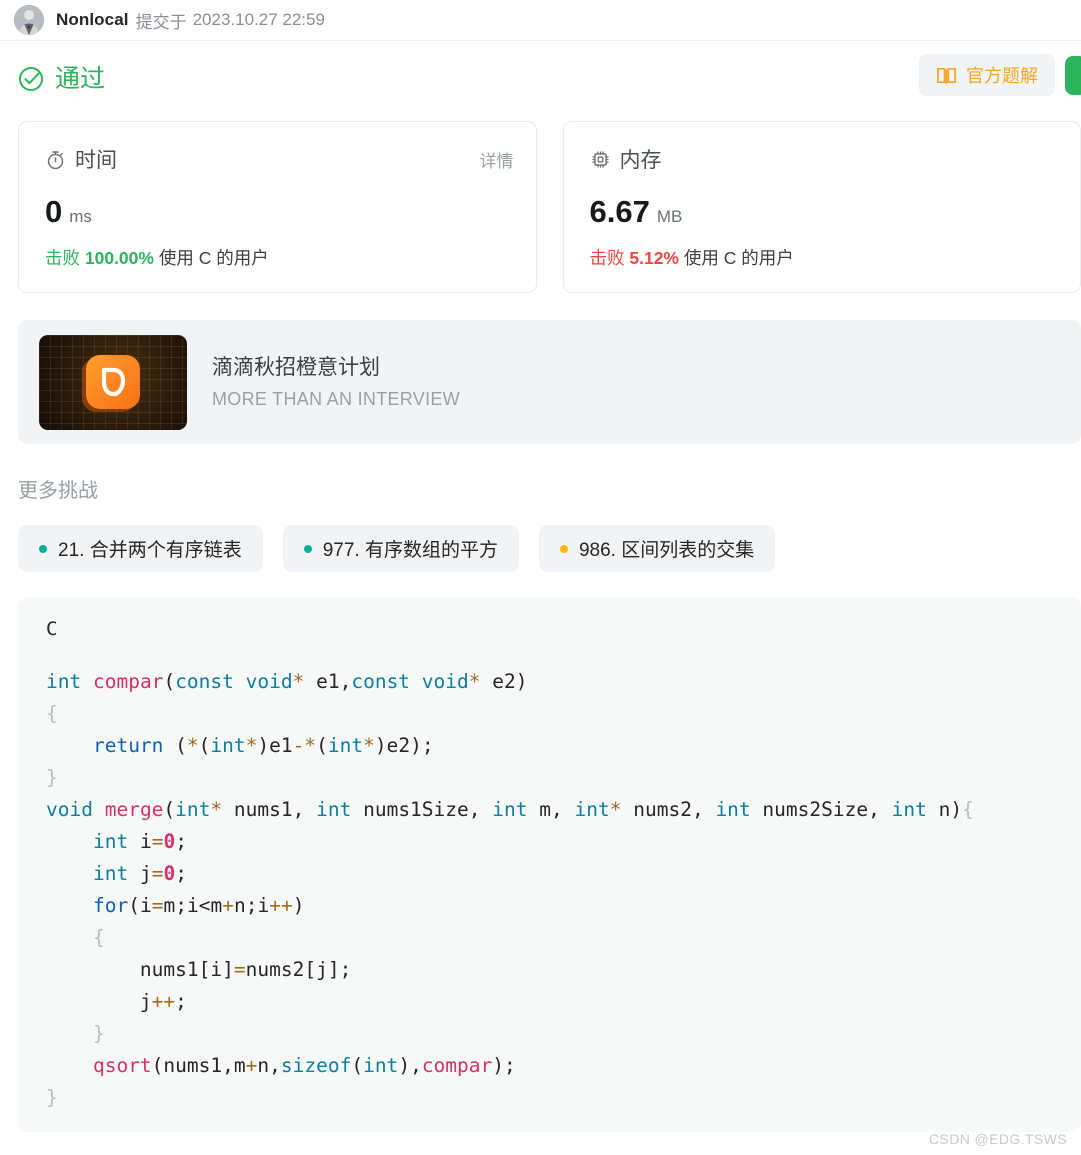 This screenshot has width=1081, height=1155. What do you see at coordinates (1073, 75) in the screenshot?
I see `submit-action-button` at bounding box center [1073, 75].